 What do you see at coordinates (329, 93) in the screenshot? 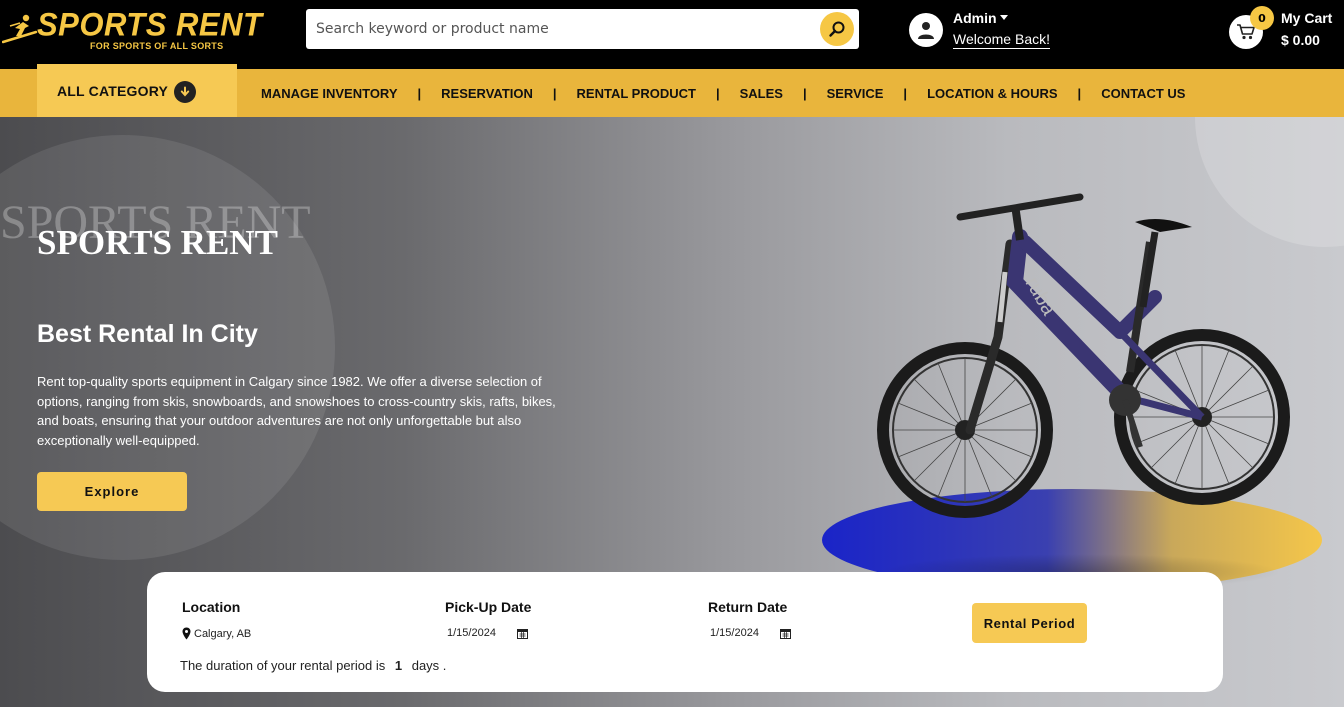
I see `nav-manage-inventory: MANAGE INVENTORY` at bounding box center [329, 93].